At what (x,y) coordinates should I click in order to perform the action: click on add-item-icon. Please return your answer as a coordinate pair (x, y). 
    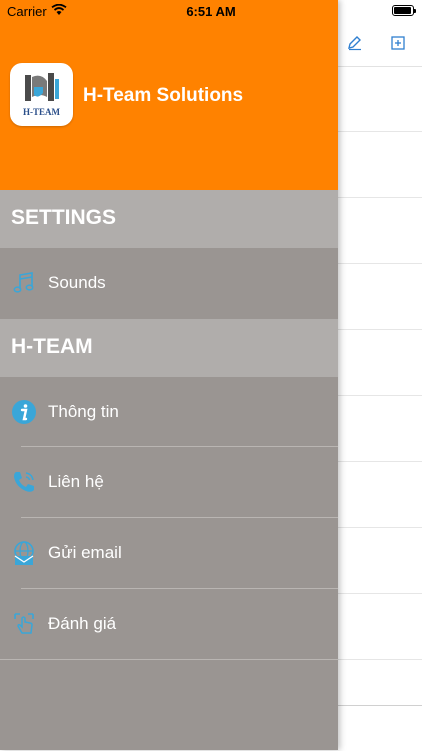
    Looking at the image, I should click on (398, 43).